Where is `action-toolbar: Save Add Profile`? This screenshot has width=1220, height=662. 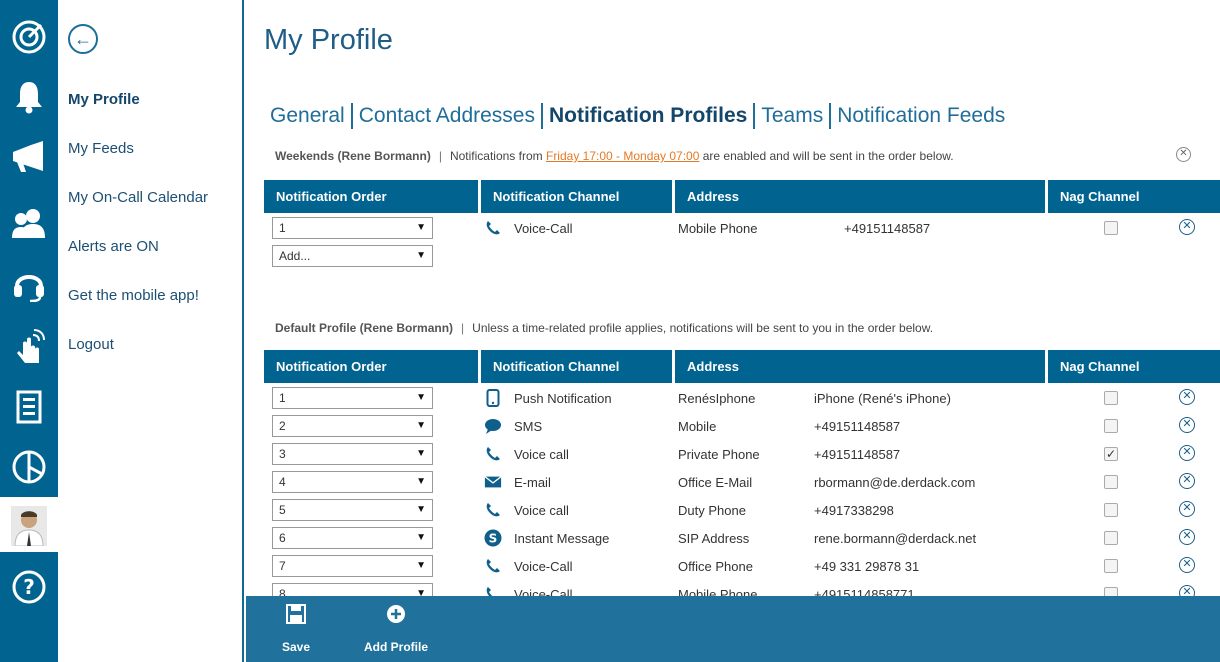
action-toolbar: Save Add Profile is located at coordinates (733, 629).